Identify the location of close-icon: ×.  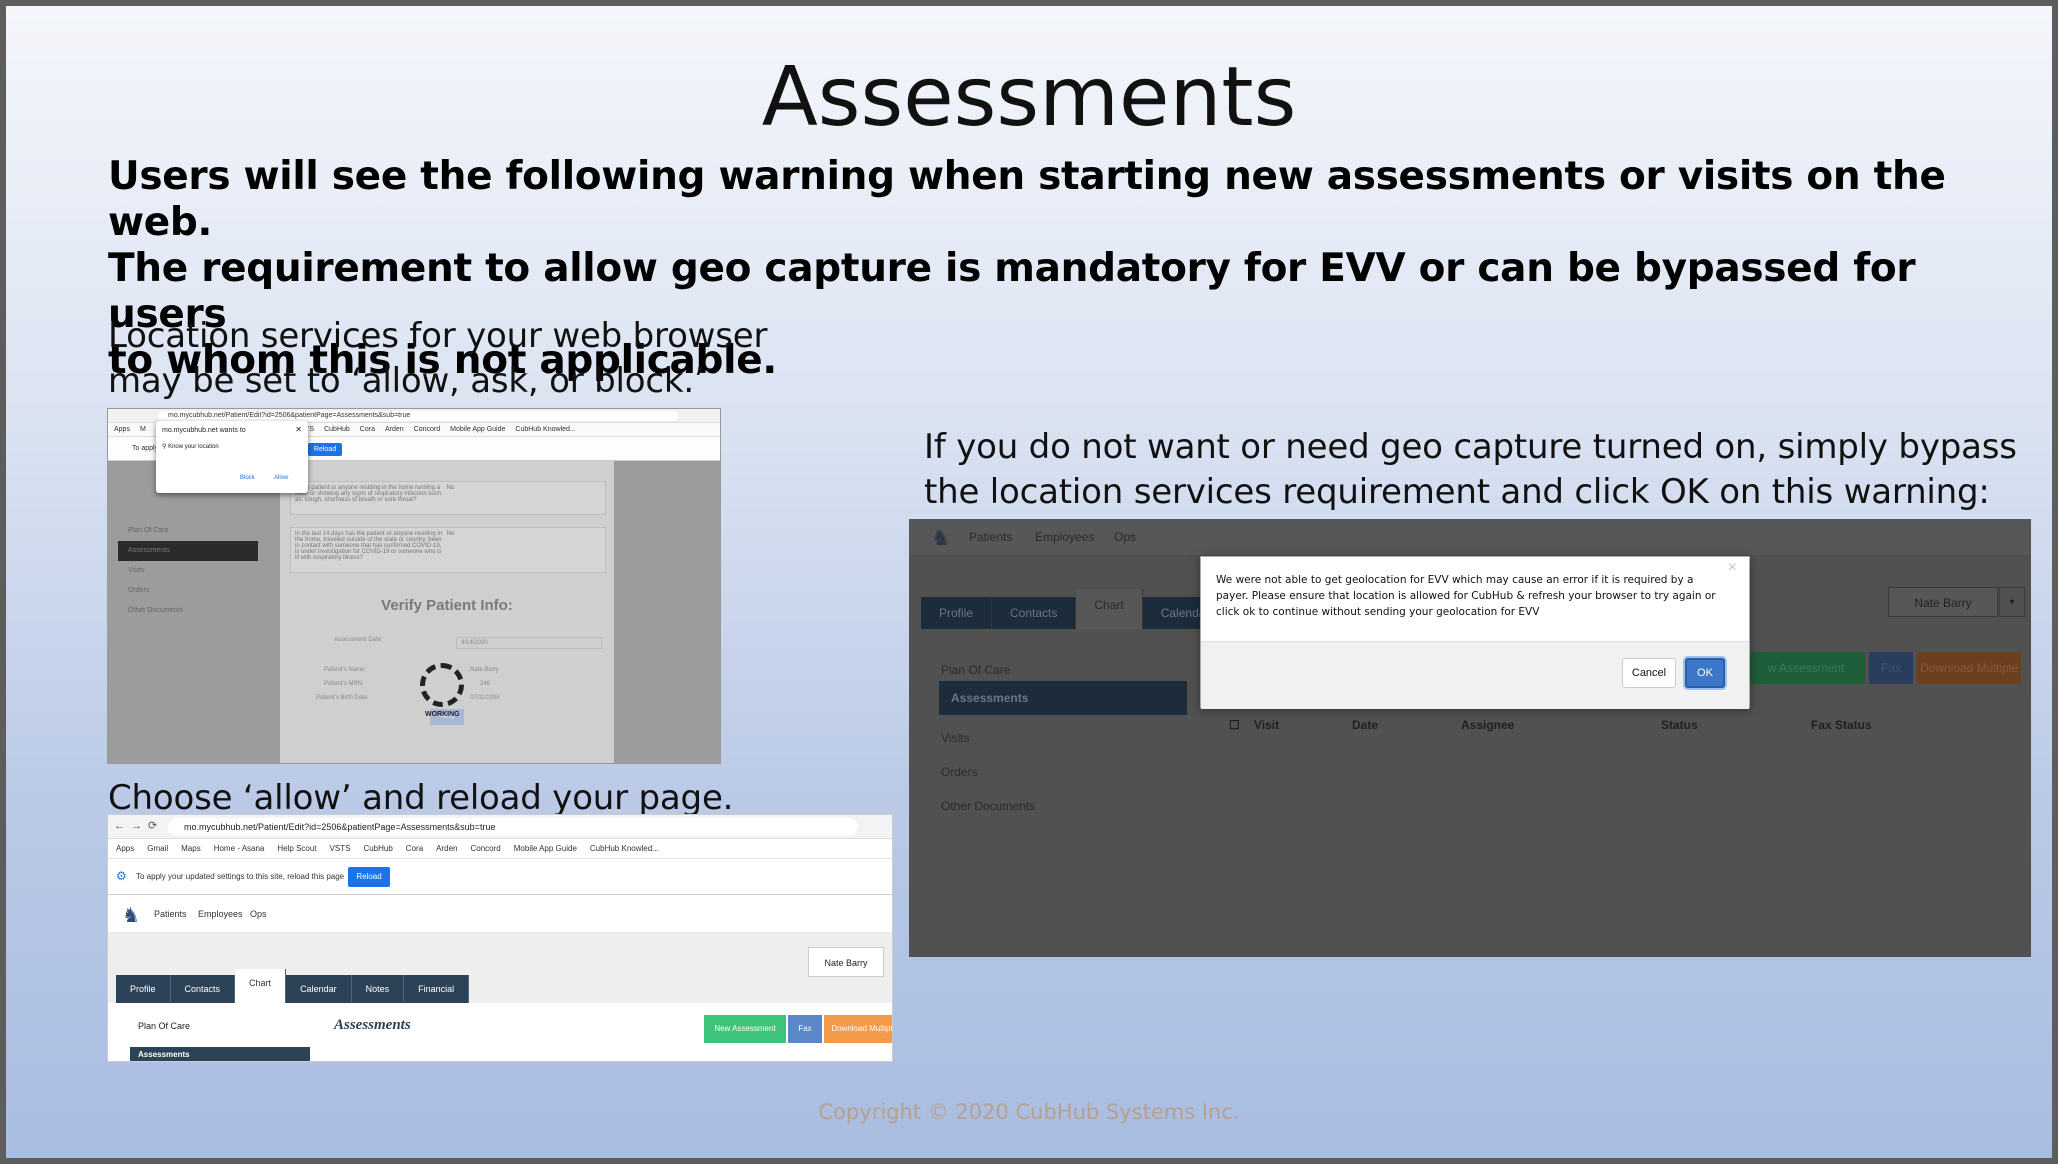
(1732, 568).